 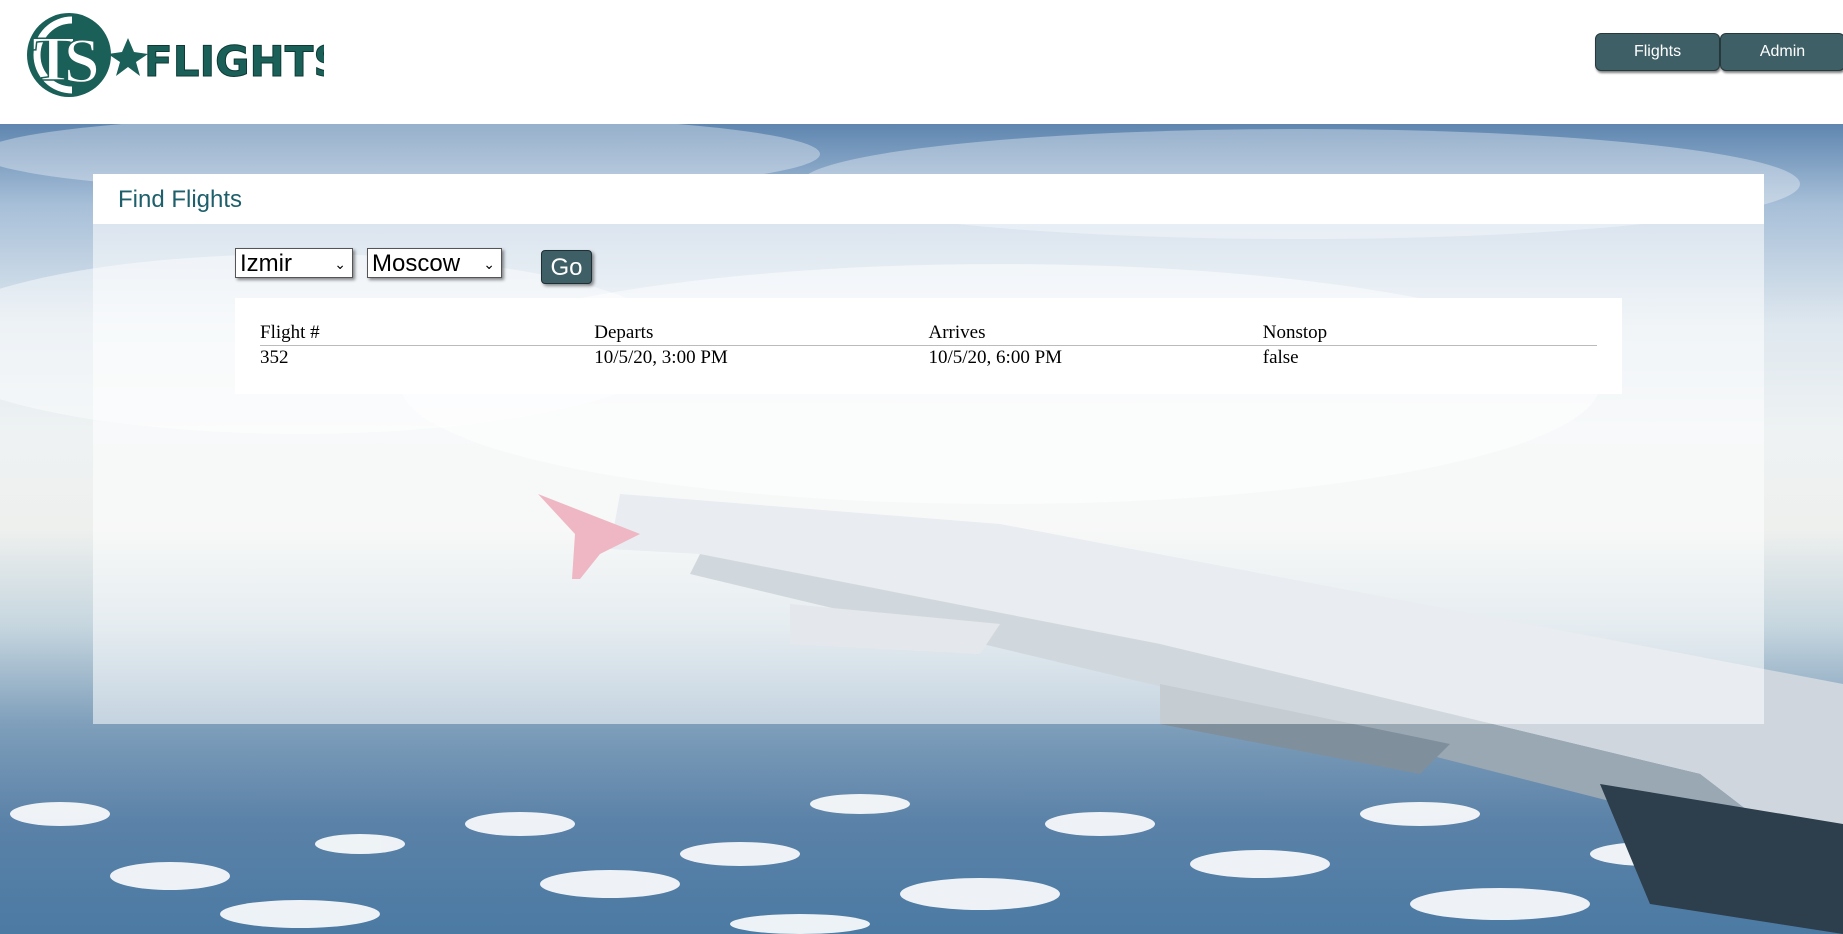 I want to click on destination-select-value: Moscow, so click(x=416, y=263).